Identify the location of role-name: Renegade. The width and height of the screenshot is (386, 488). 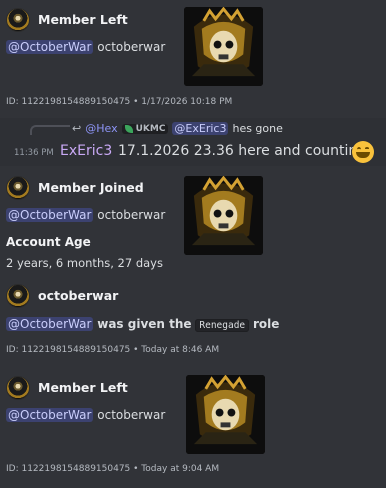
(222, 325).